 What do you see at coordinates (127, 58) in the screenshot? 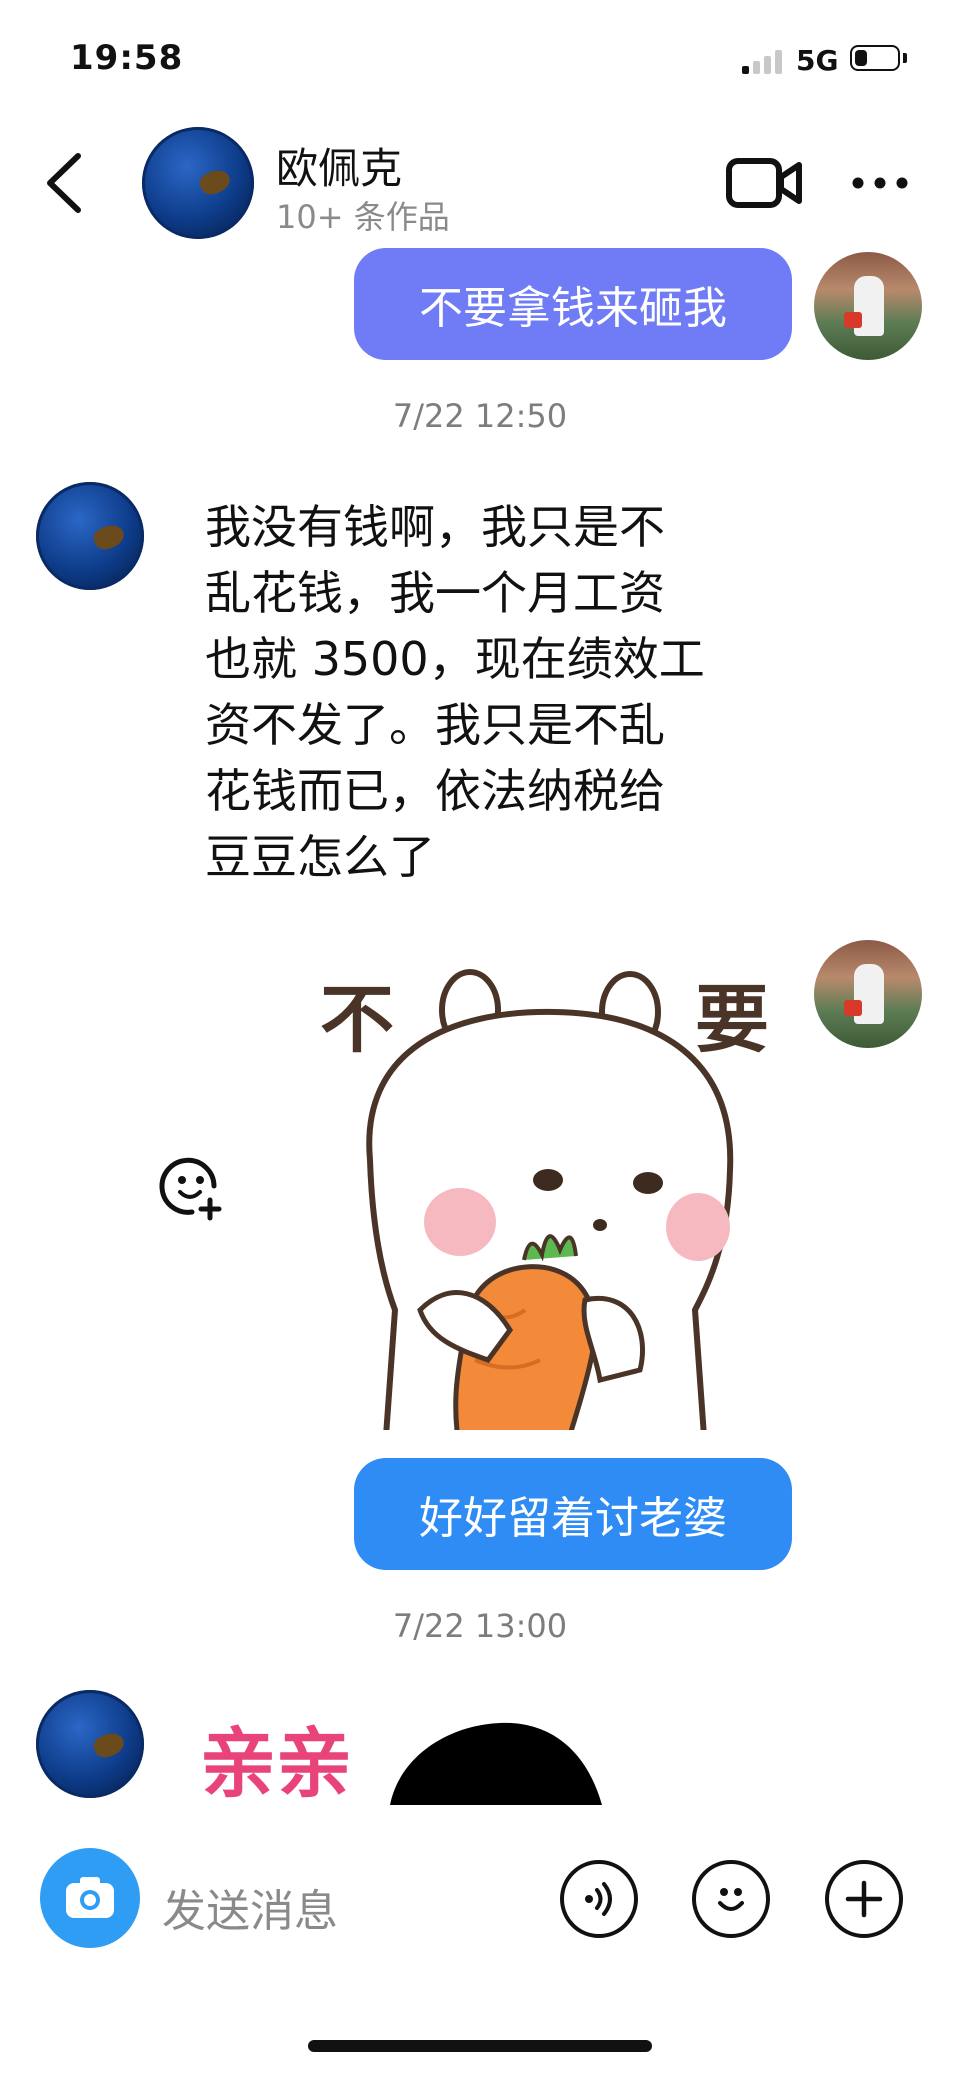
I see `status-time: 19:58` at bounding box center [127, 58].